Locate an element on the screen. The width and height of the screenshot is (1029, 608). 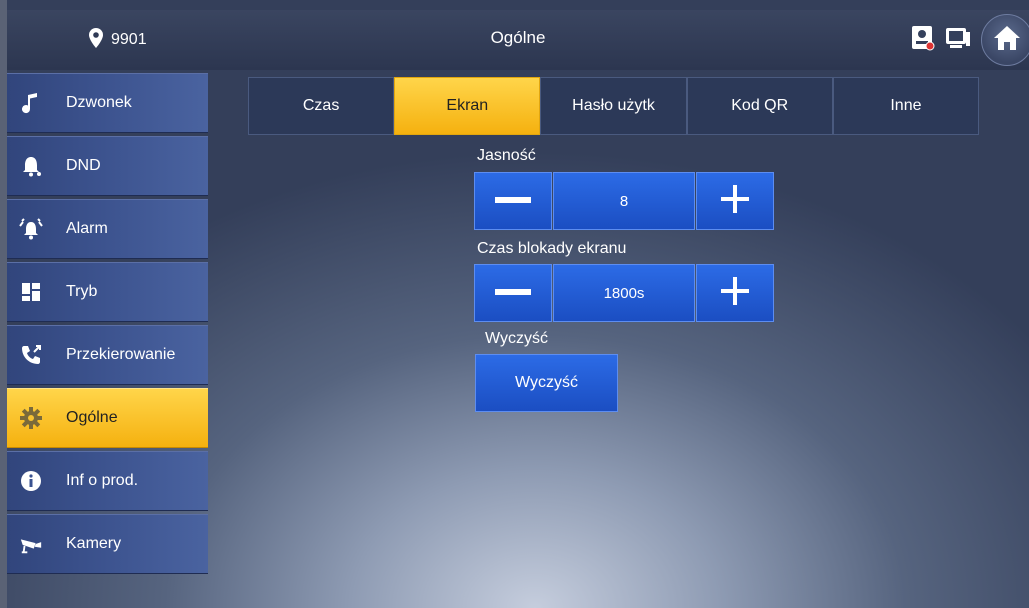
screen-lock-label: Czas blokady ekranu is located at coordinates (552, 248).